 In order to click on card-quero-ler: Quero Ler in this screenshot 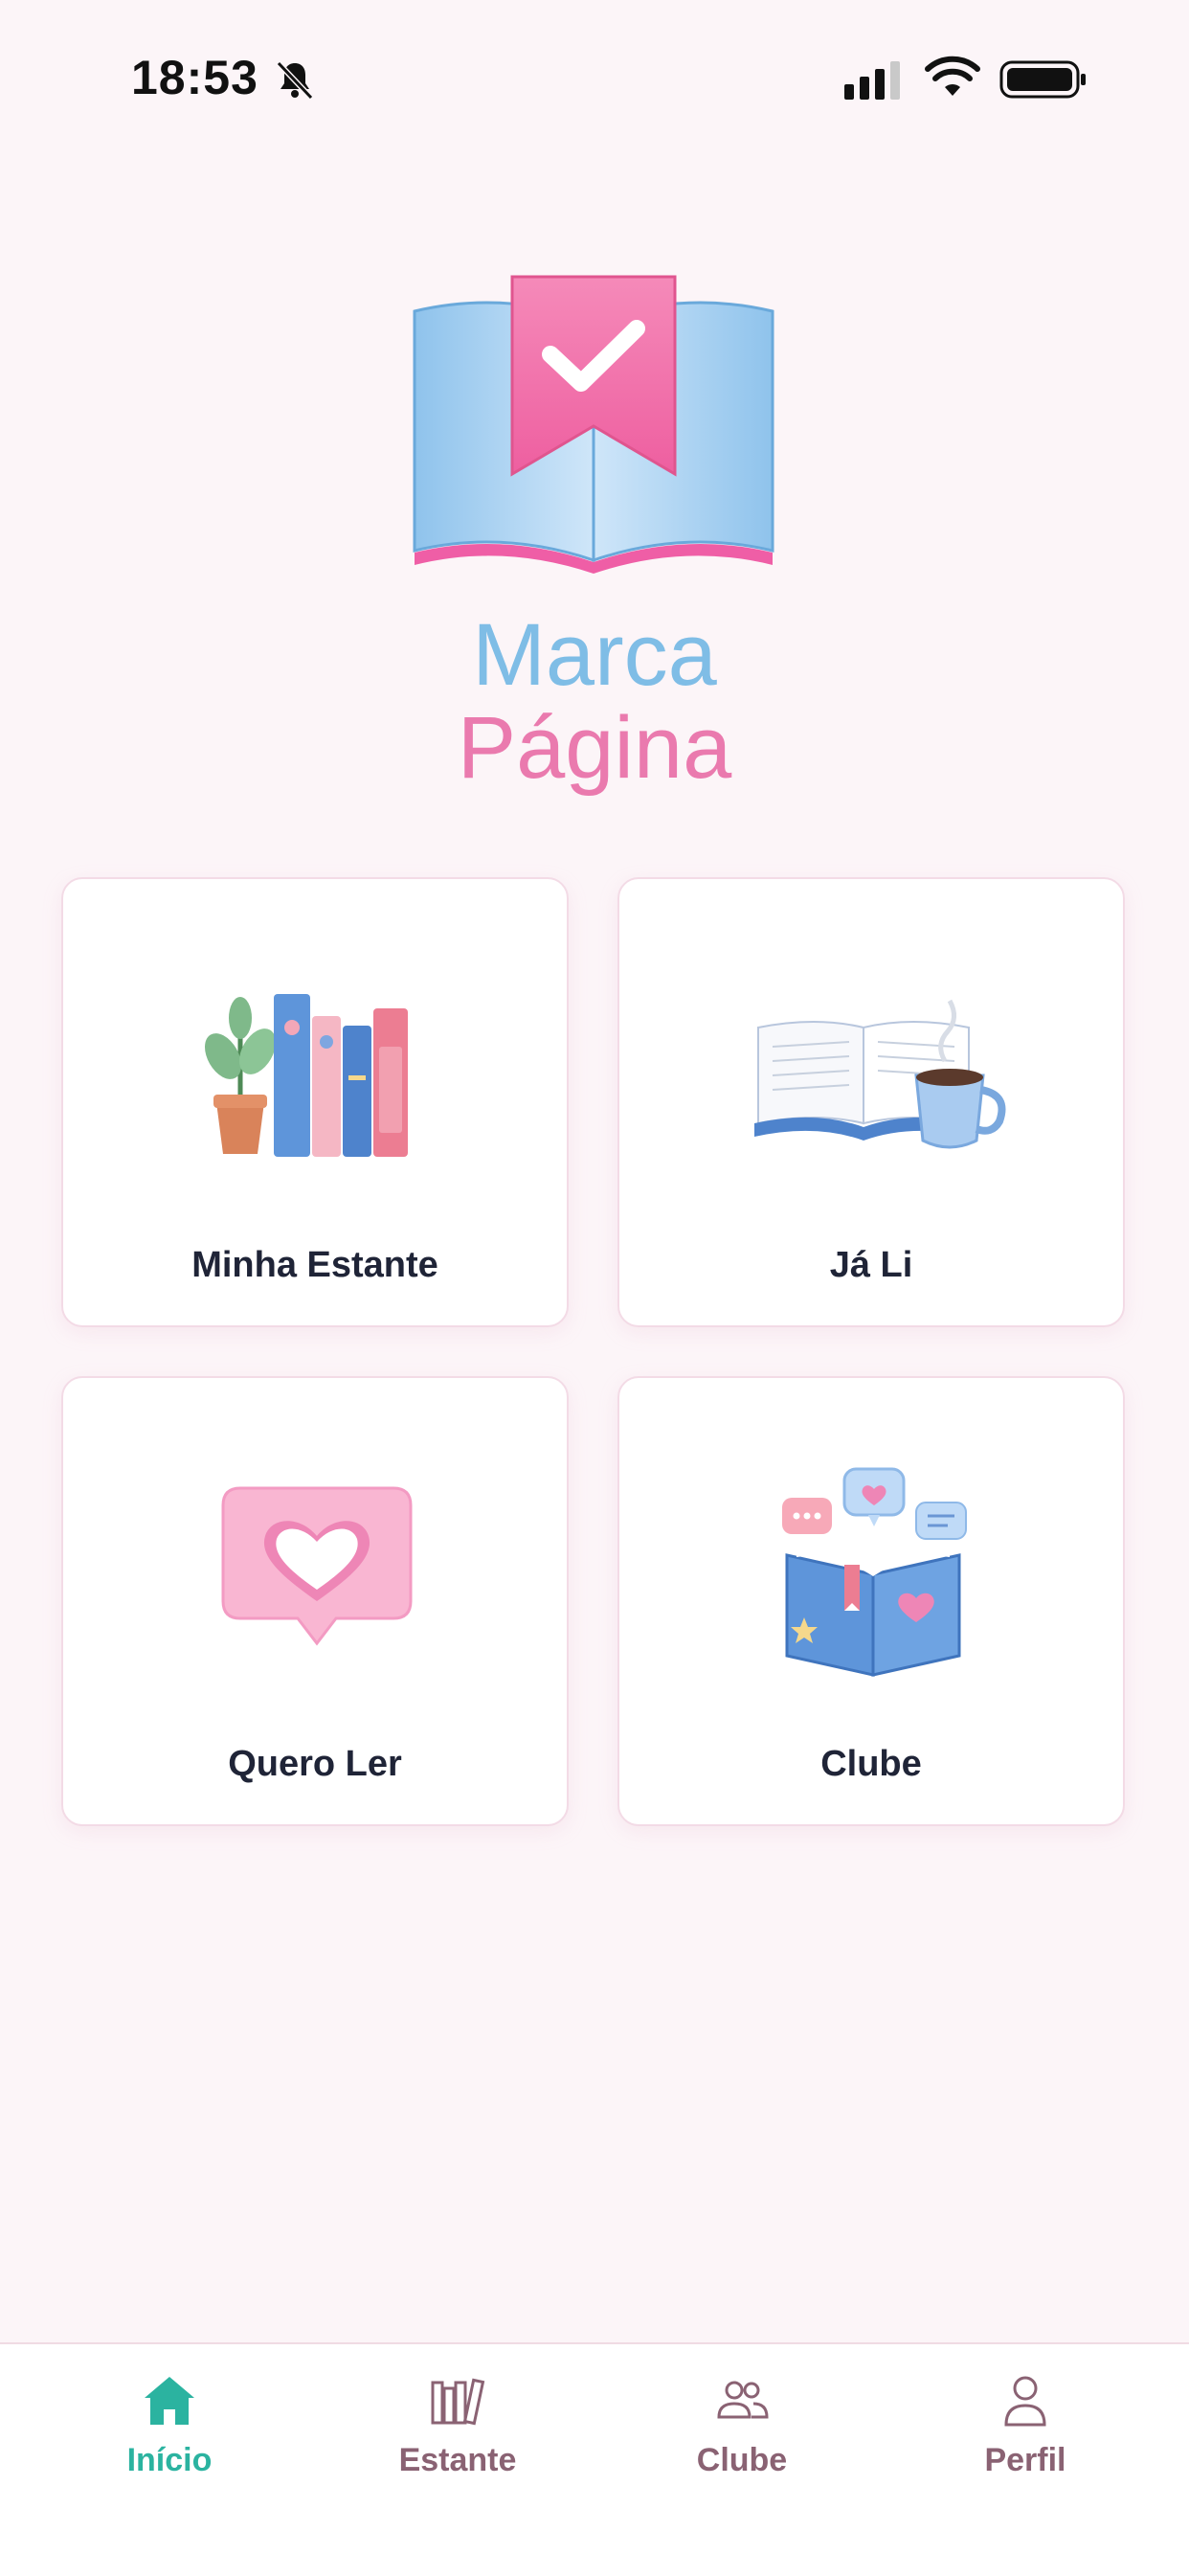, I will do `click(315, 1601)`.